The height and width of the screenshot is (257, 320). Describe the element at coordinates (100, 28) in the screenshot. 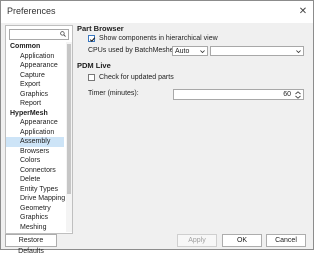

I see `part-browser-title: Part Browser` at that location.